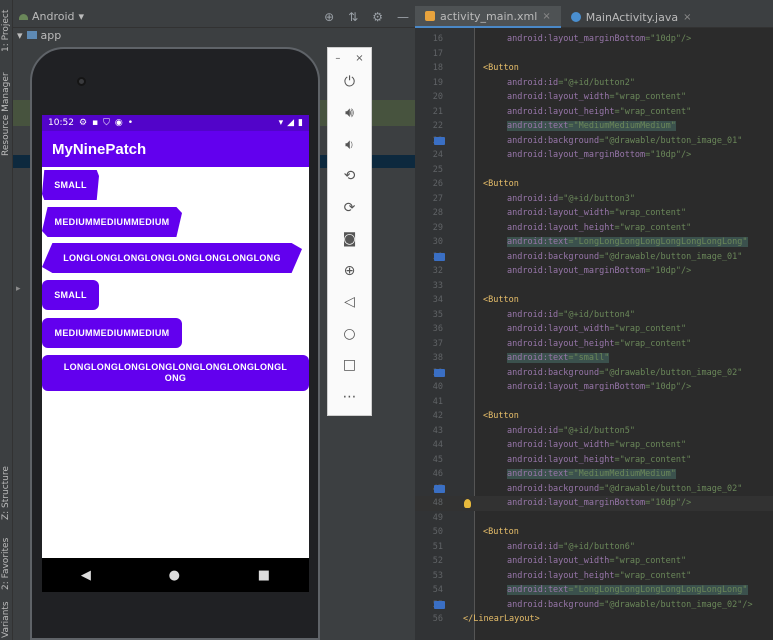 The height and width of the screenshot is (640, 773). Describe the element at coordinates (594, 619) in the screenshot. I see `code-line: 56 </LinearLayout>` at that location.